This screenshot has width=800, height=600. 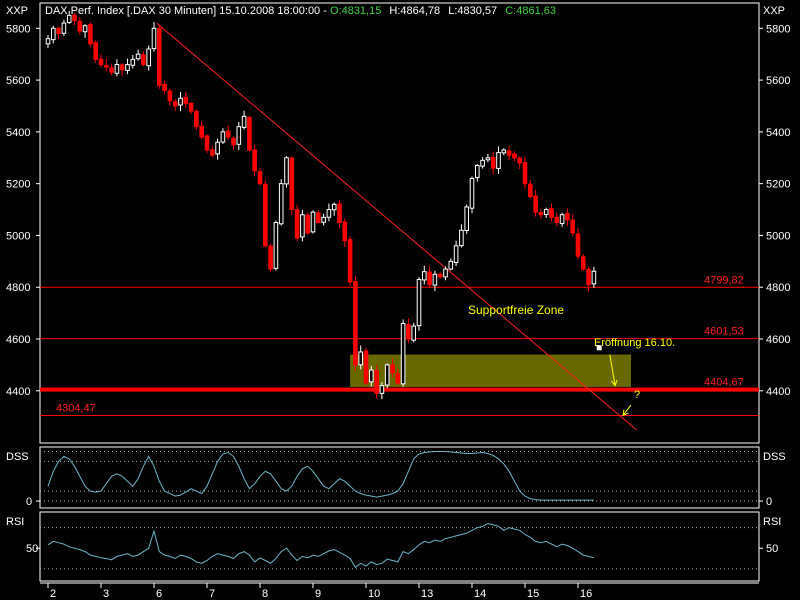 I want to click on dss-panel: DSS DSS 0 0, so click(x=396, y=477).